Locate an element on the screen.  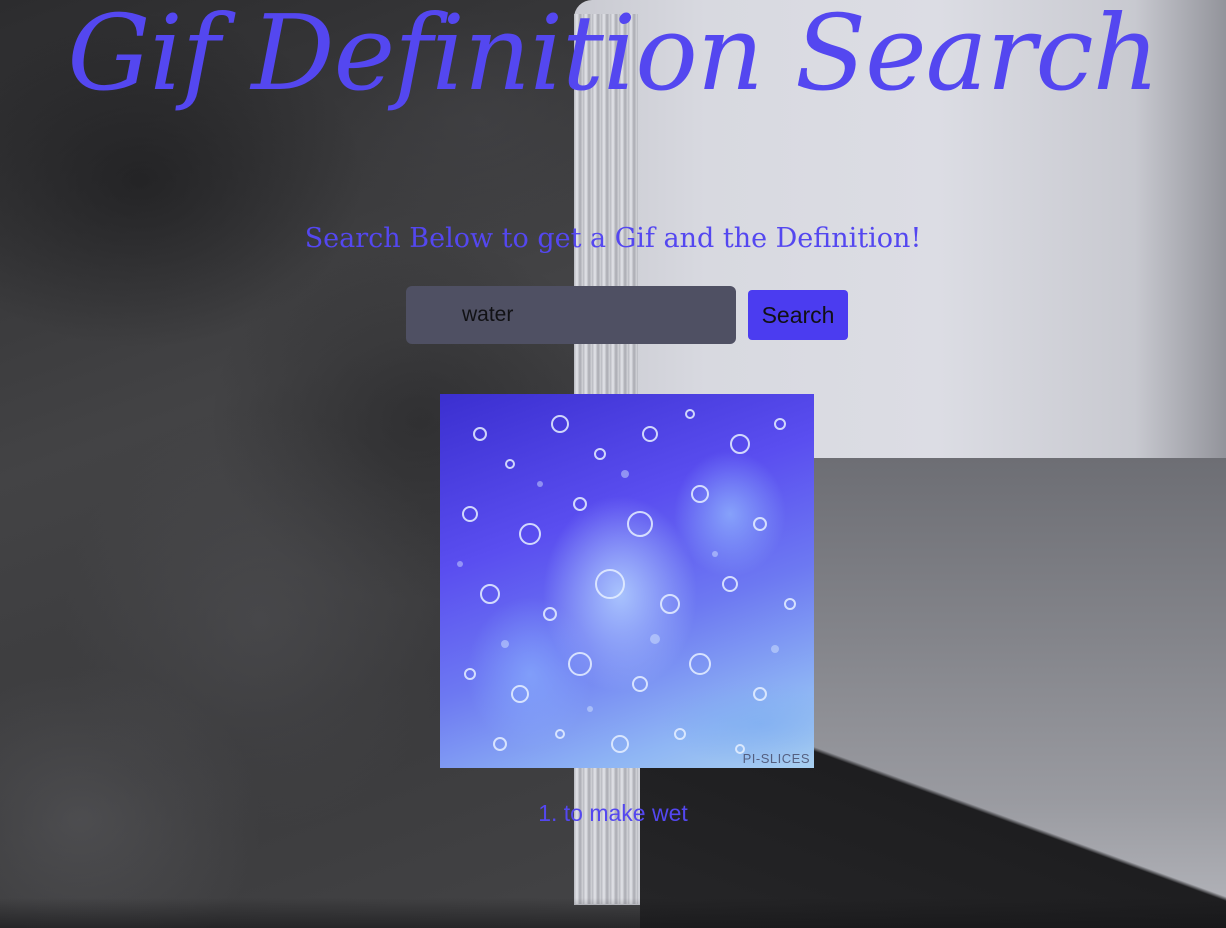
search-input is located at coordinates (571, 315).